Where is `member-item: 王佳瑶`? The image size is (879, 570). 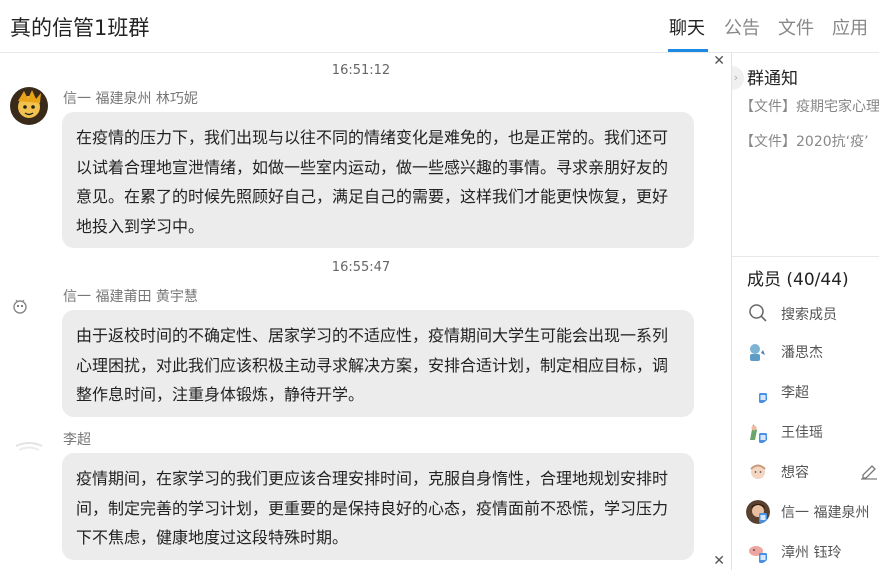 member-item: 王佳瑶 is located at coordinates (812, 432).